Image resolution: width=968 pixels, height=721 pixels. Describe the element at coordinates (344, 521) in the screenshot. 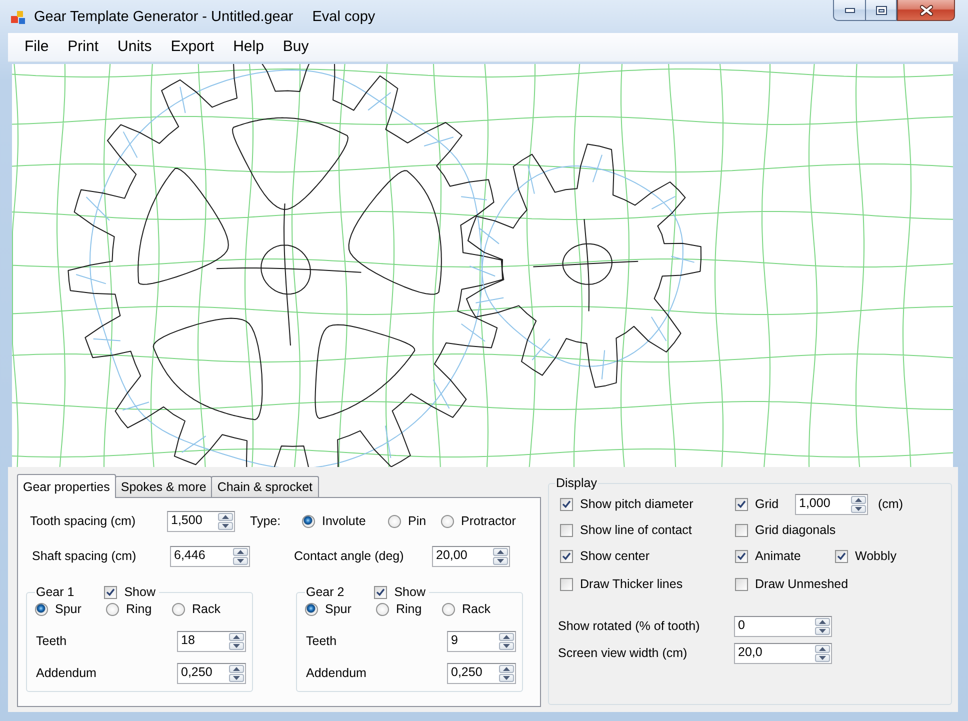

I see `tooth-type-label: Involute` at that location.